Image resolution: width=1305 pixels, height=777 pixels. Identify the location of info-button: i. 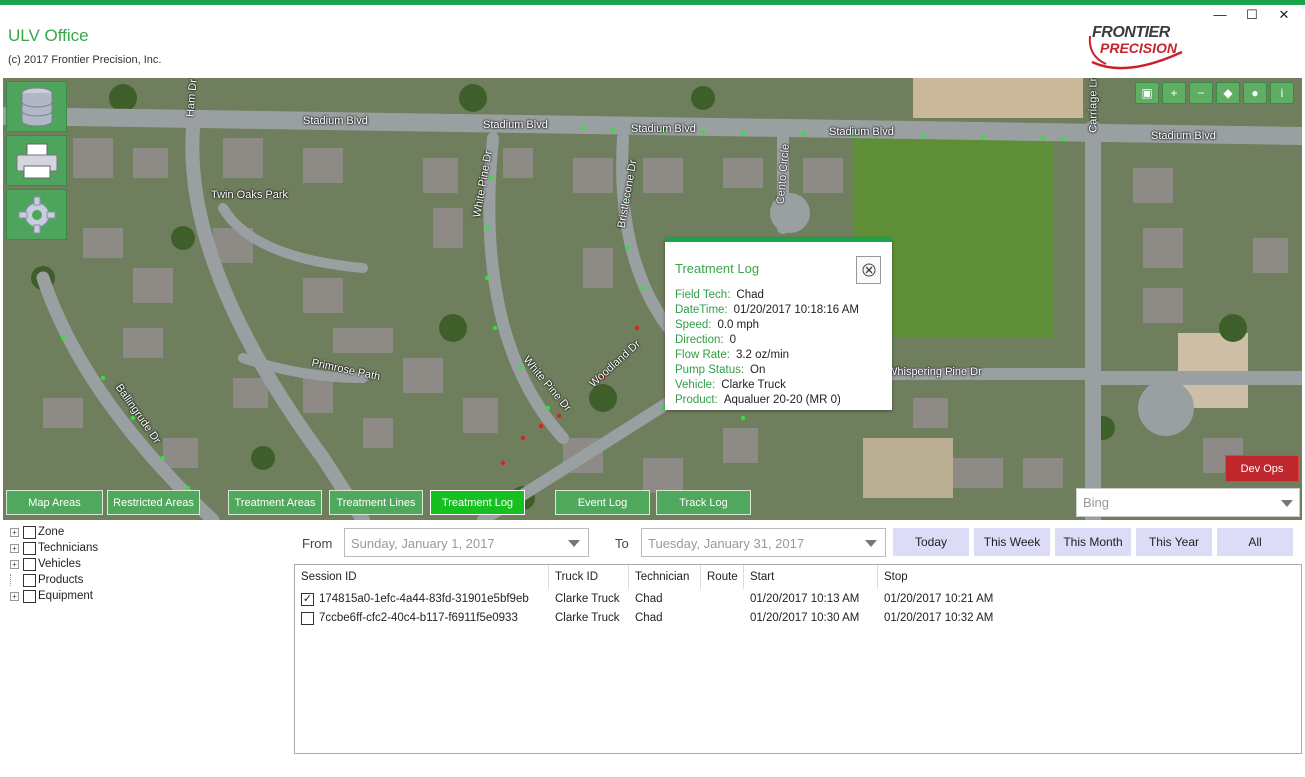
(1282, 93).